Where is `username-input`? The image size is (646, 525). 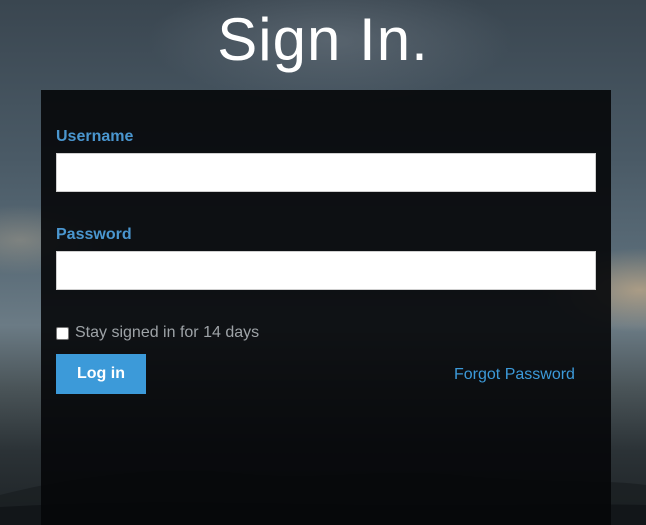 username-input is located at coordinates (326, 172).